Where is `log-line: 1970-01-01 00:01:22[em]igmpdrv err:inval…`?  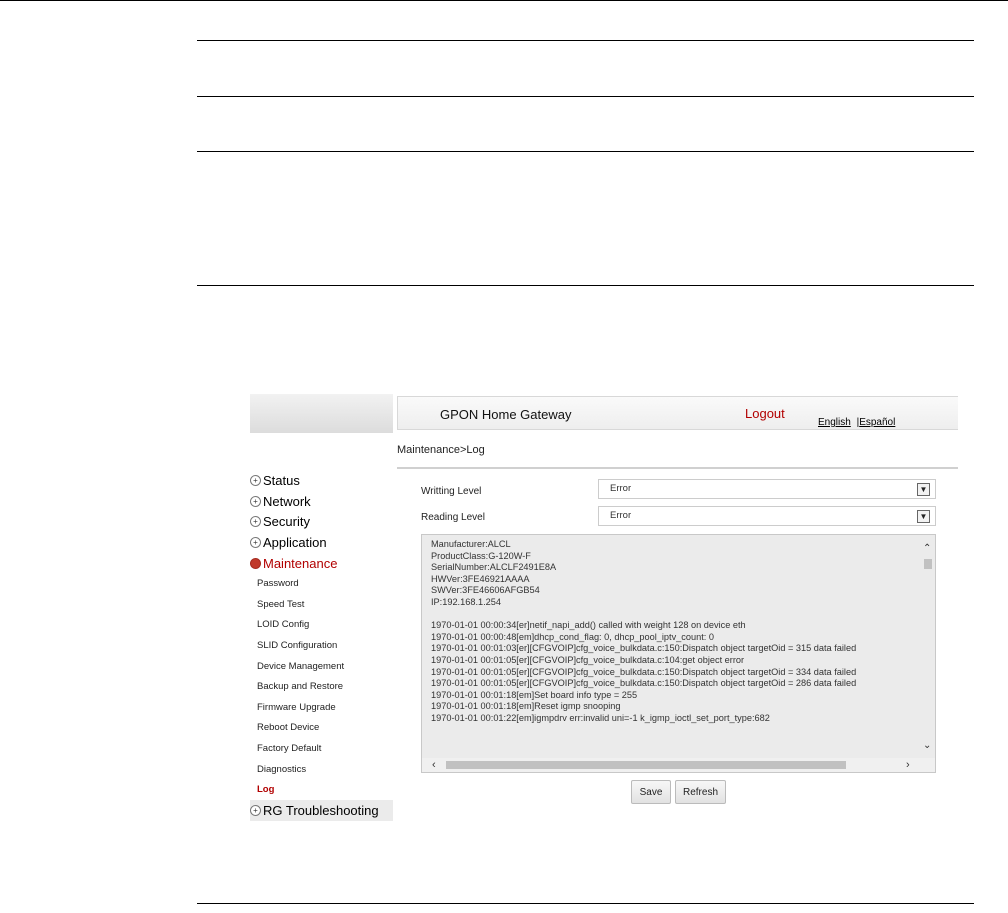 log-line: 1970-01-01 00:01:22[em]igmpdrv err:inval… is located at coordinates (600, 717).